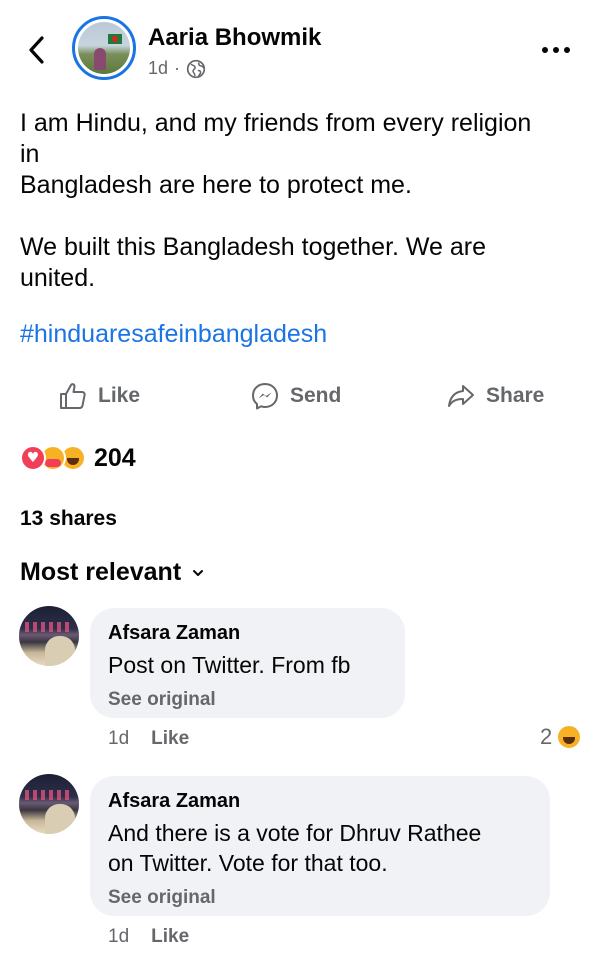  I want to click on more-dots-icon, so click(545, 50).